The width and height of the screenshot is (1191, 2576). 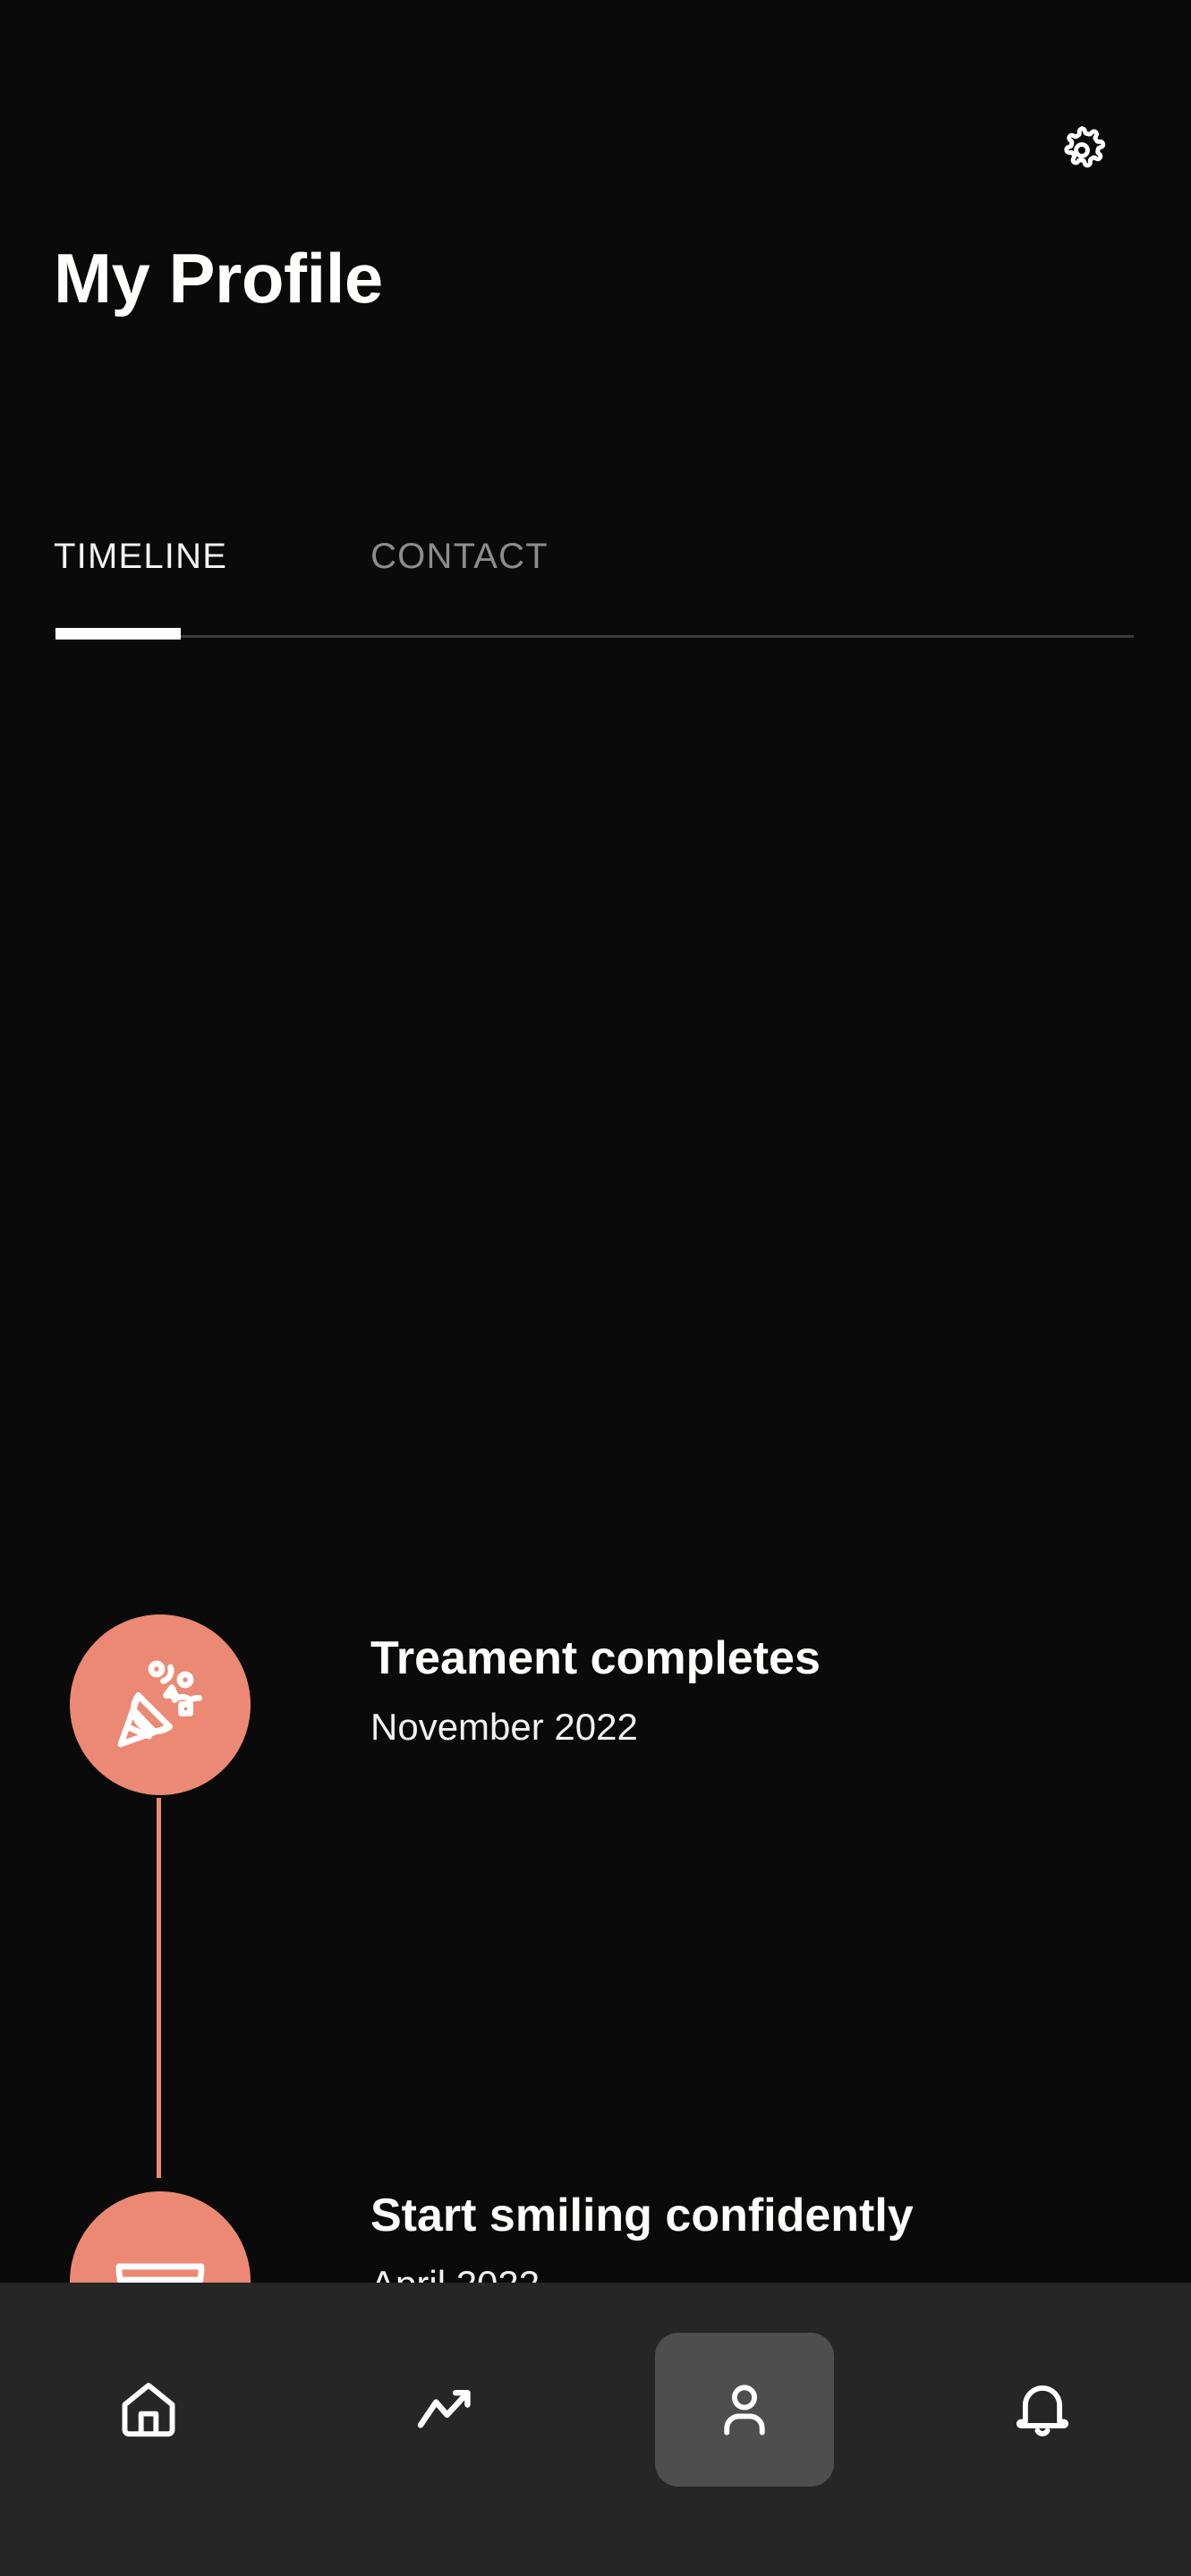 What do you see at coordinates (595, 112) in the screenshot?
I see `top-bar` at bounding box center [595, 112].